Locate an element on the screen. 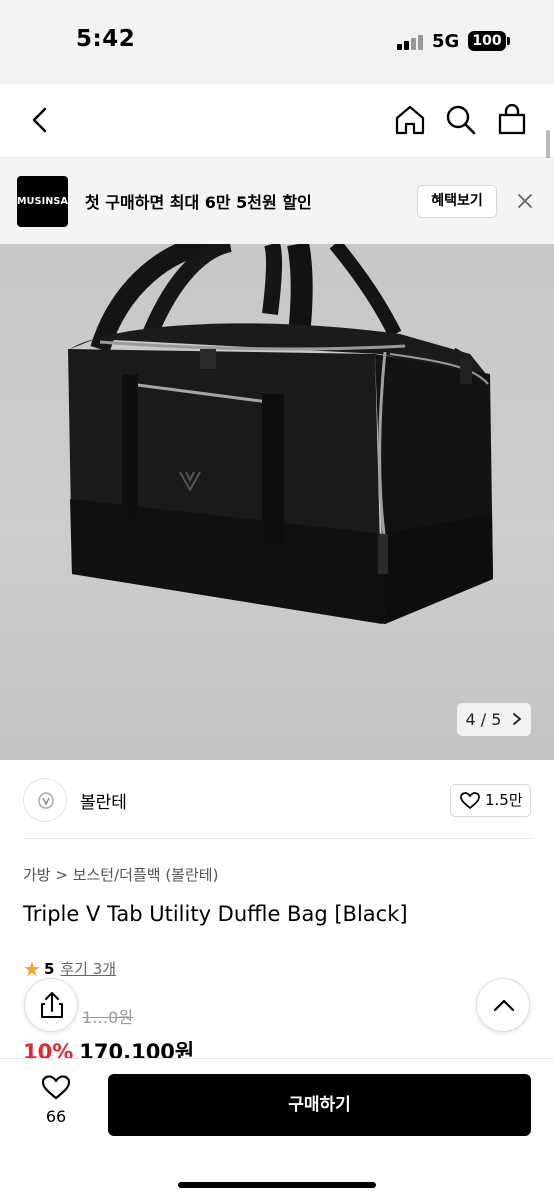 The height and width of the screenshot is (1200, 554). scroll-top-button is located at coordinates (503, 1005).